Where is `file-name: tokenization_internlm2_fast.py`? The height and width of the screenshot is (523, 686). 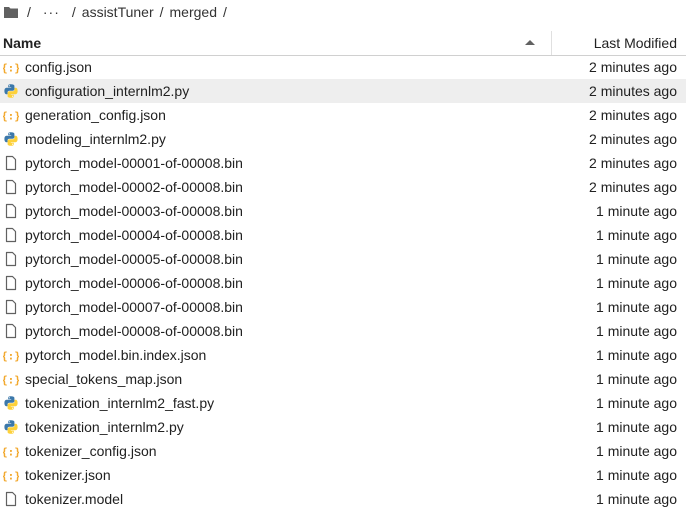
file-name: tokenization_internlm2_fast.py is located at coordinates (251, 403).